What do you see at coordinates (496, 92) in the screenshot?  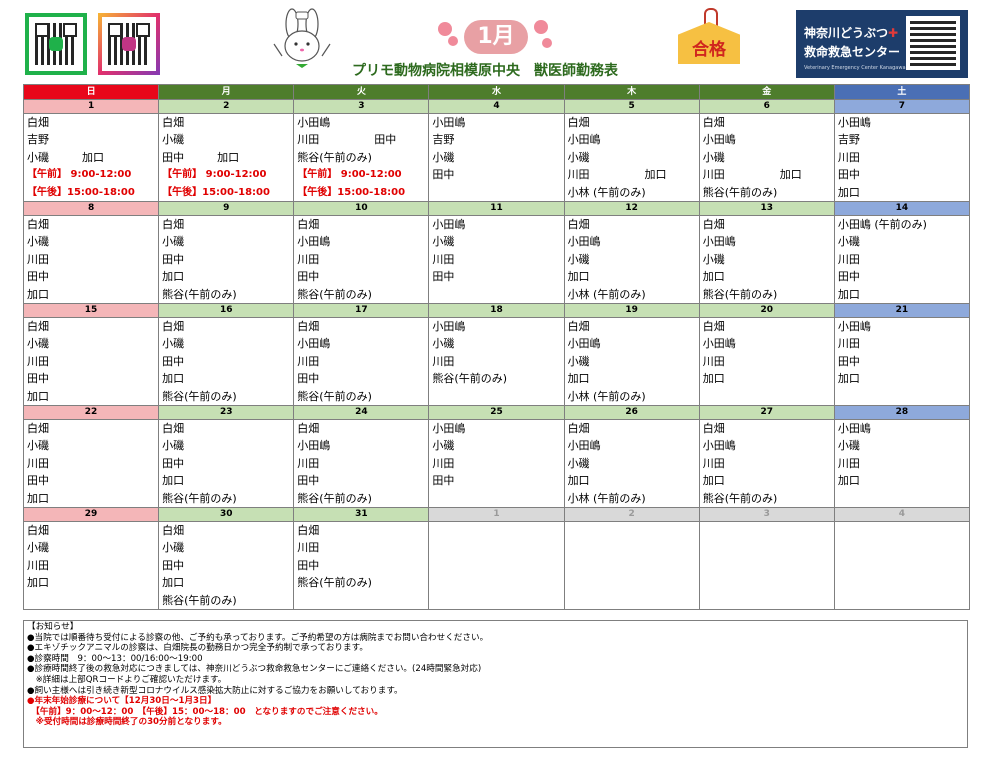 I see `weekday-header-row: 日 月 火 水 木 金 土` at bounding box center [496, 92].